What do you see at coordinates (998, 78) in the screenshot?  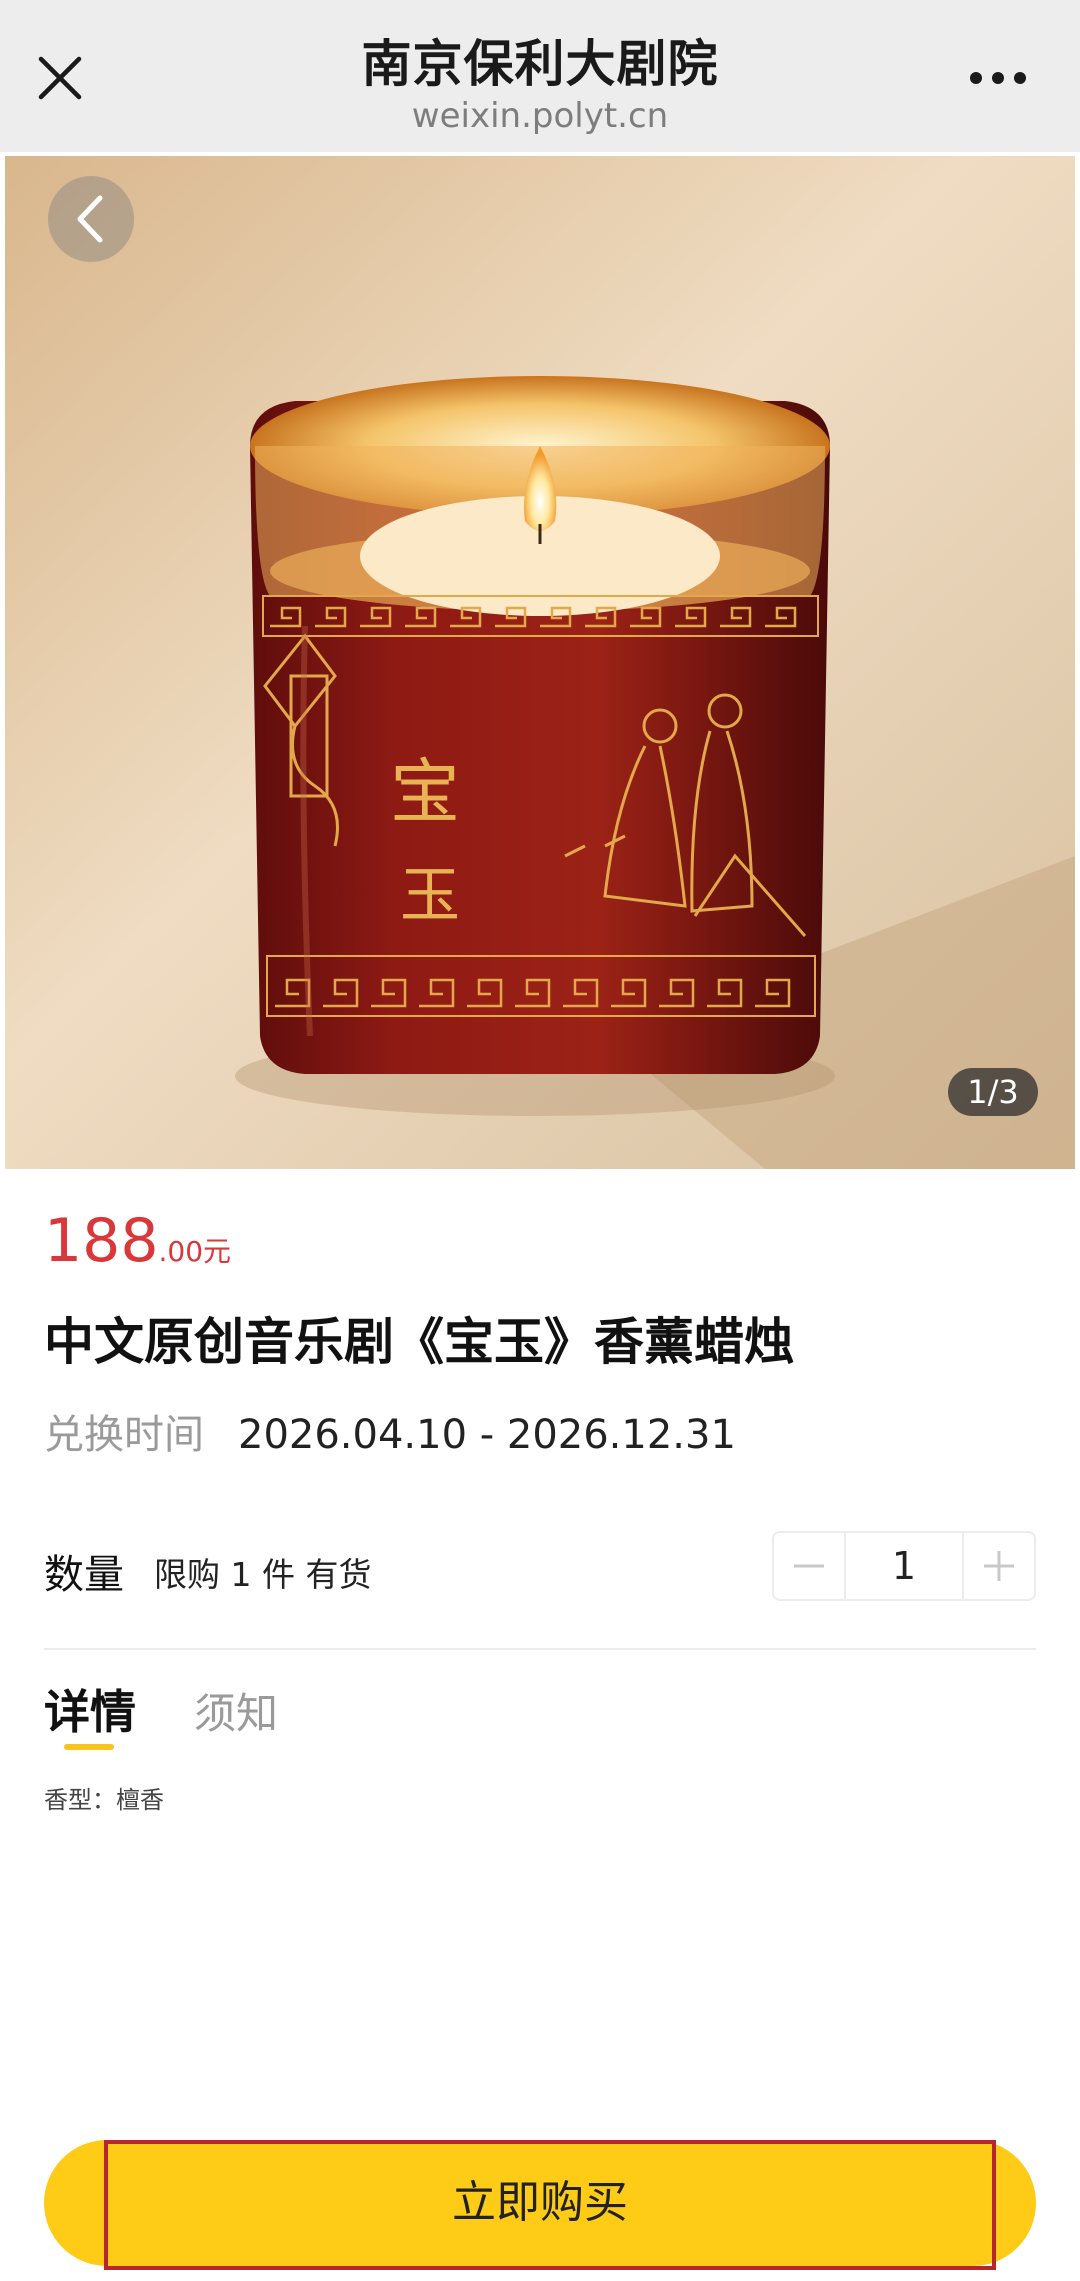 I see `more-dots-icon` at bounding box center [998, 78].